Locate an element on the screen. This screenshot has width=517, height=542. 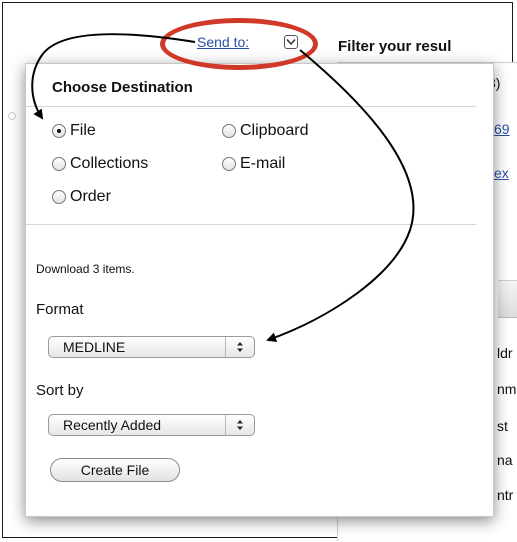
radio-collections: Collections is located at coordinates (100, 164).